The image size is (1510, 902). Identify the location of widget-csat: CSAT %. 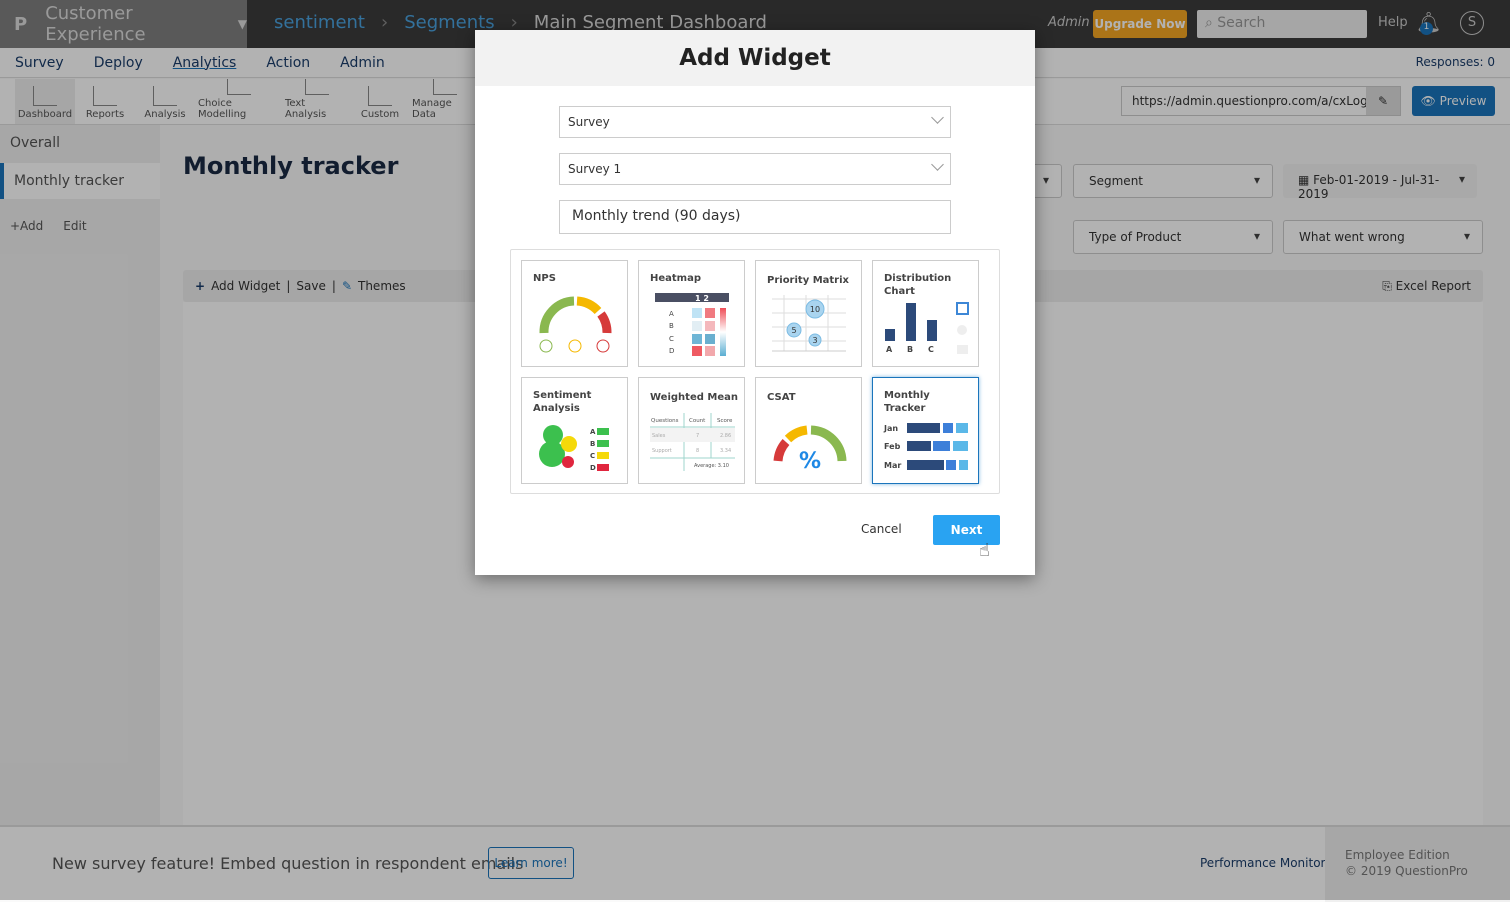
(808, 430).